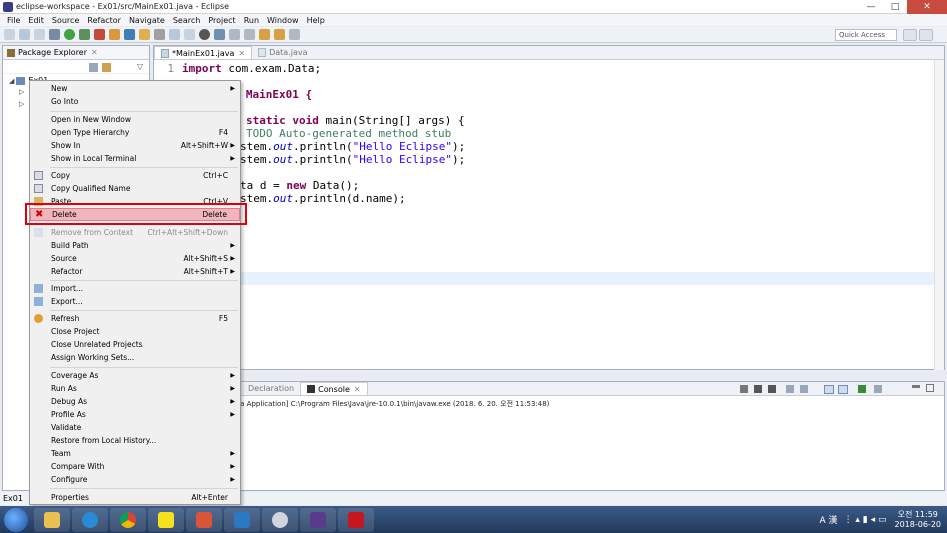 The width and height of the screenshot is (947, 533). I want to click on ctx-go-into: Go Into, so click(135, 101).